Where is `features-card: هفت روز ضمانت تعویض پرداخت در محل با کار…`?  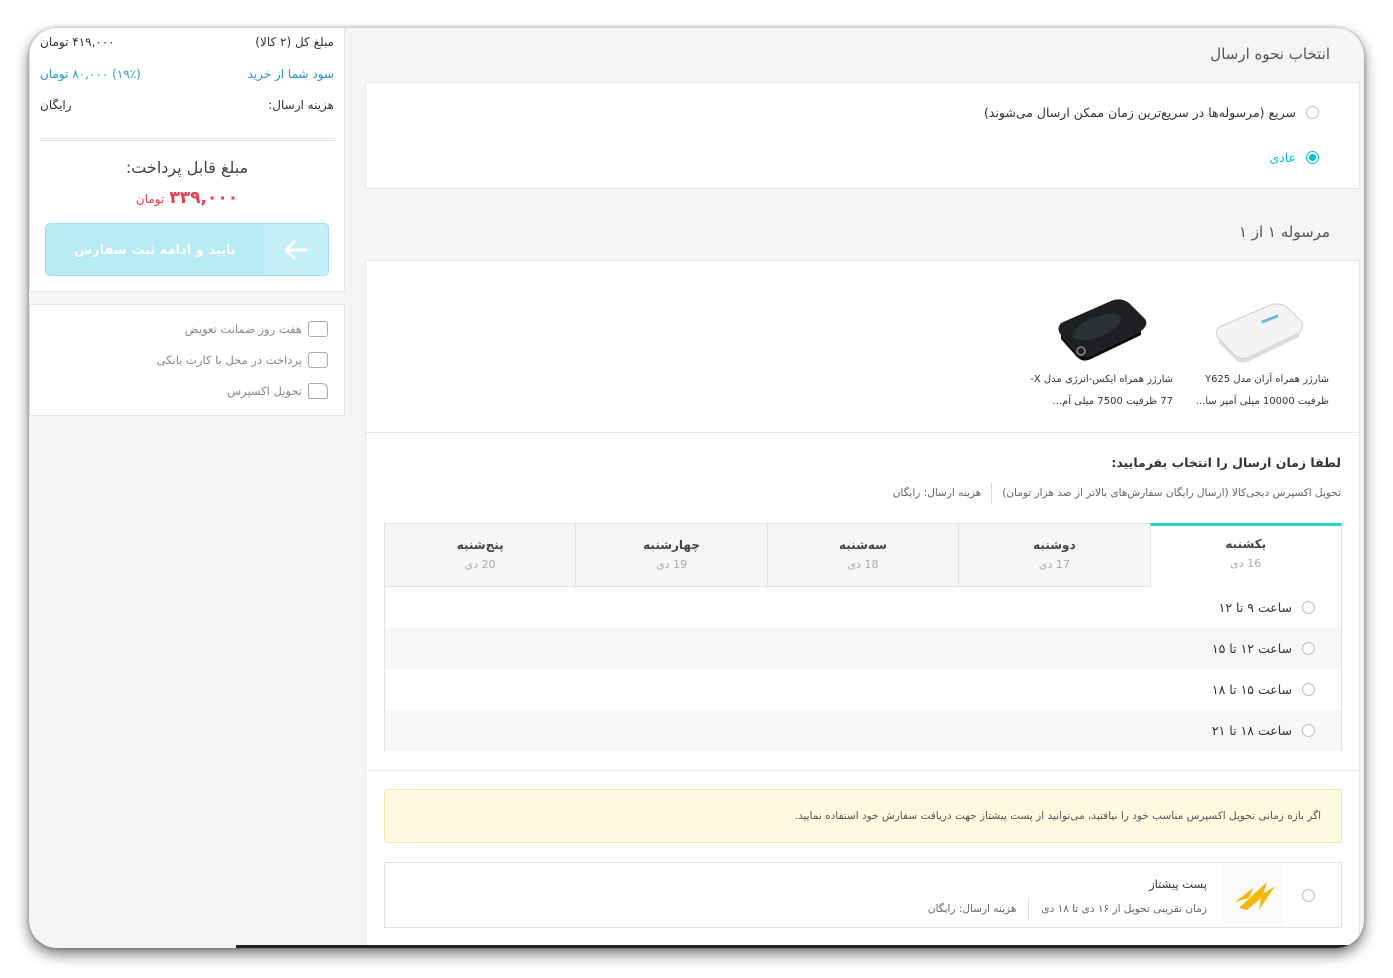 features-card: هفت روز ضمانت تعویض پرداخت در محل با کار… is located at coordinates (187, 360).